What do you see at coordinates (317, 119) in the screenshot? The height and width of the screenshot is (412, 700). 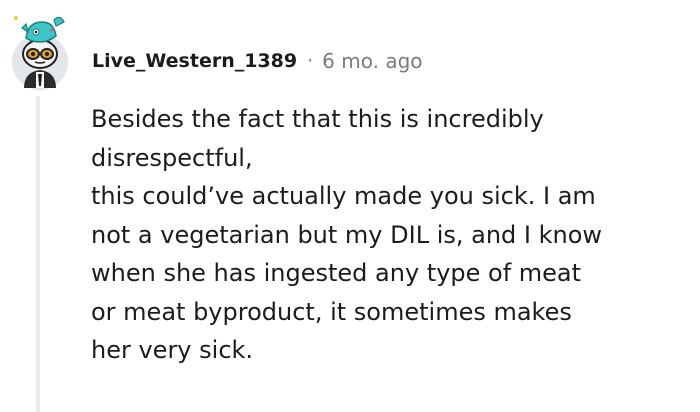 I see `comment-body-line: Besides the fact that this is incredibly` at bounding box center [317, 119].